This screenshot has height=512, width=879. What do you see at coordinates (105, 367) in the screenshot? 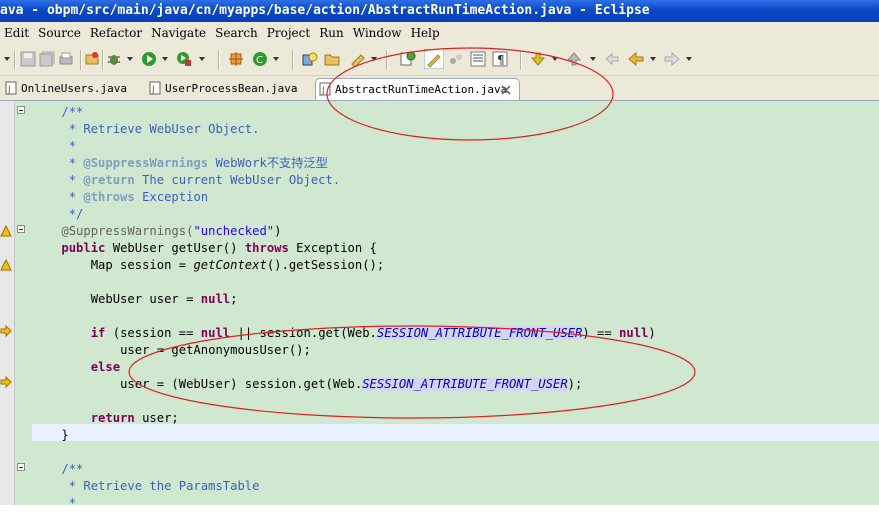
I see `code-line: else` at bounding box center [105, 367].